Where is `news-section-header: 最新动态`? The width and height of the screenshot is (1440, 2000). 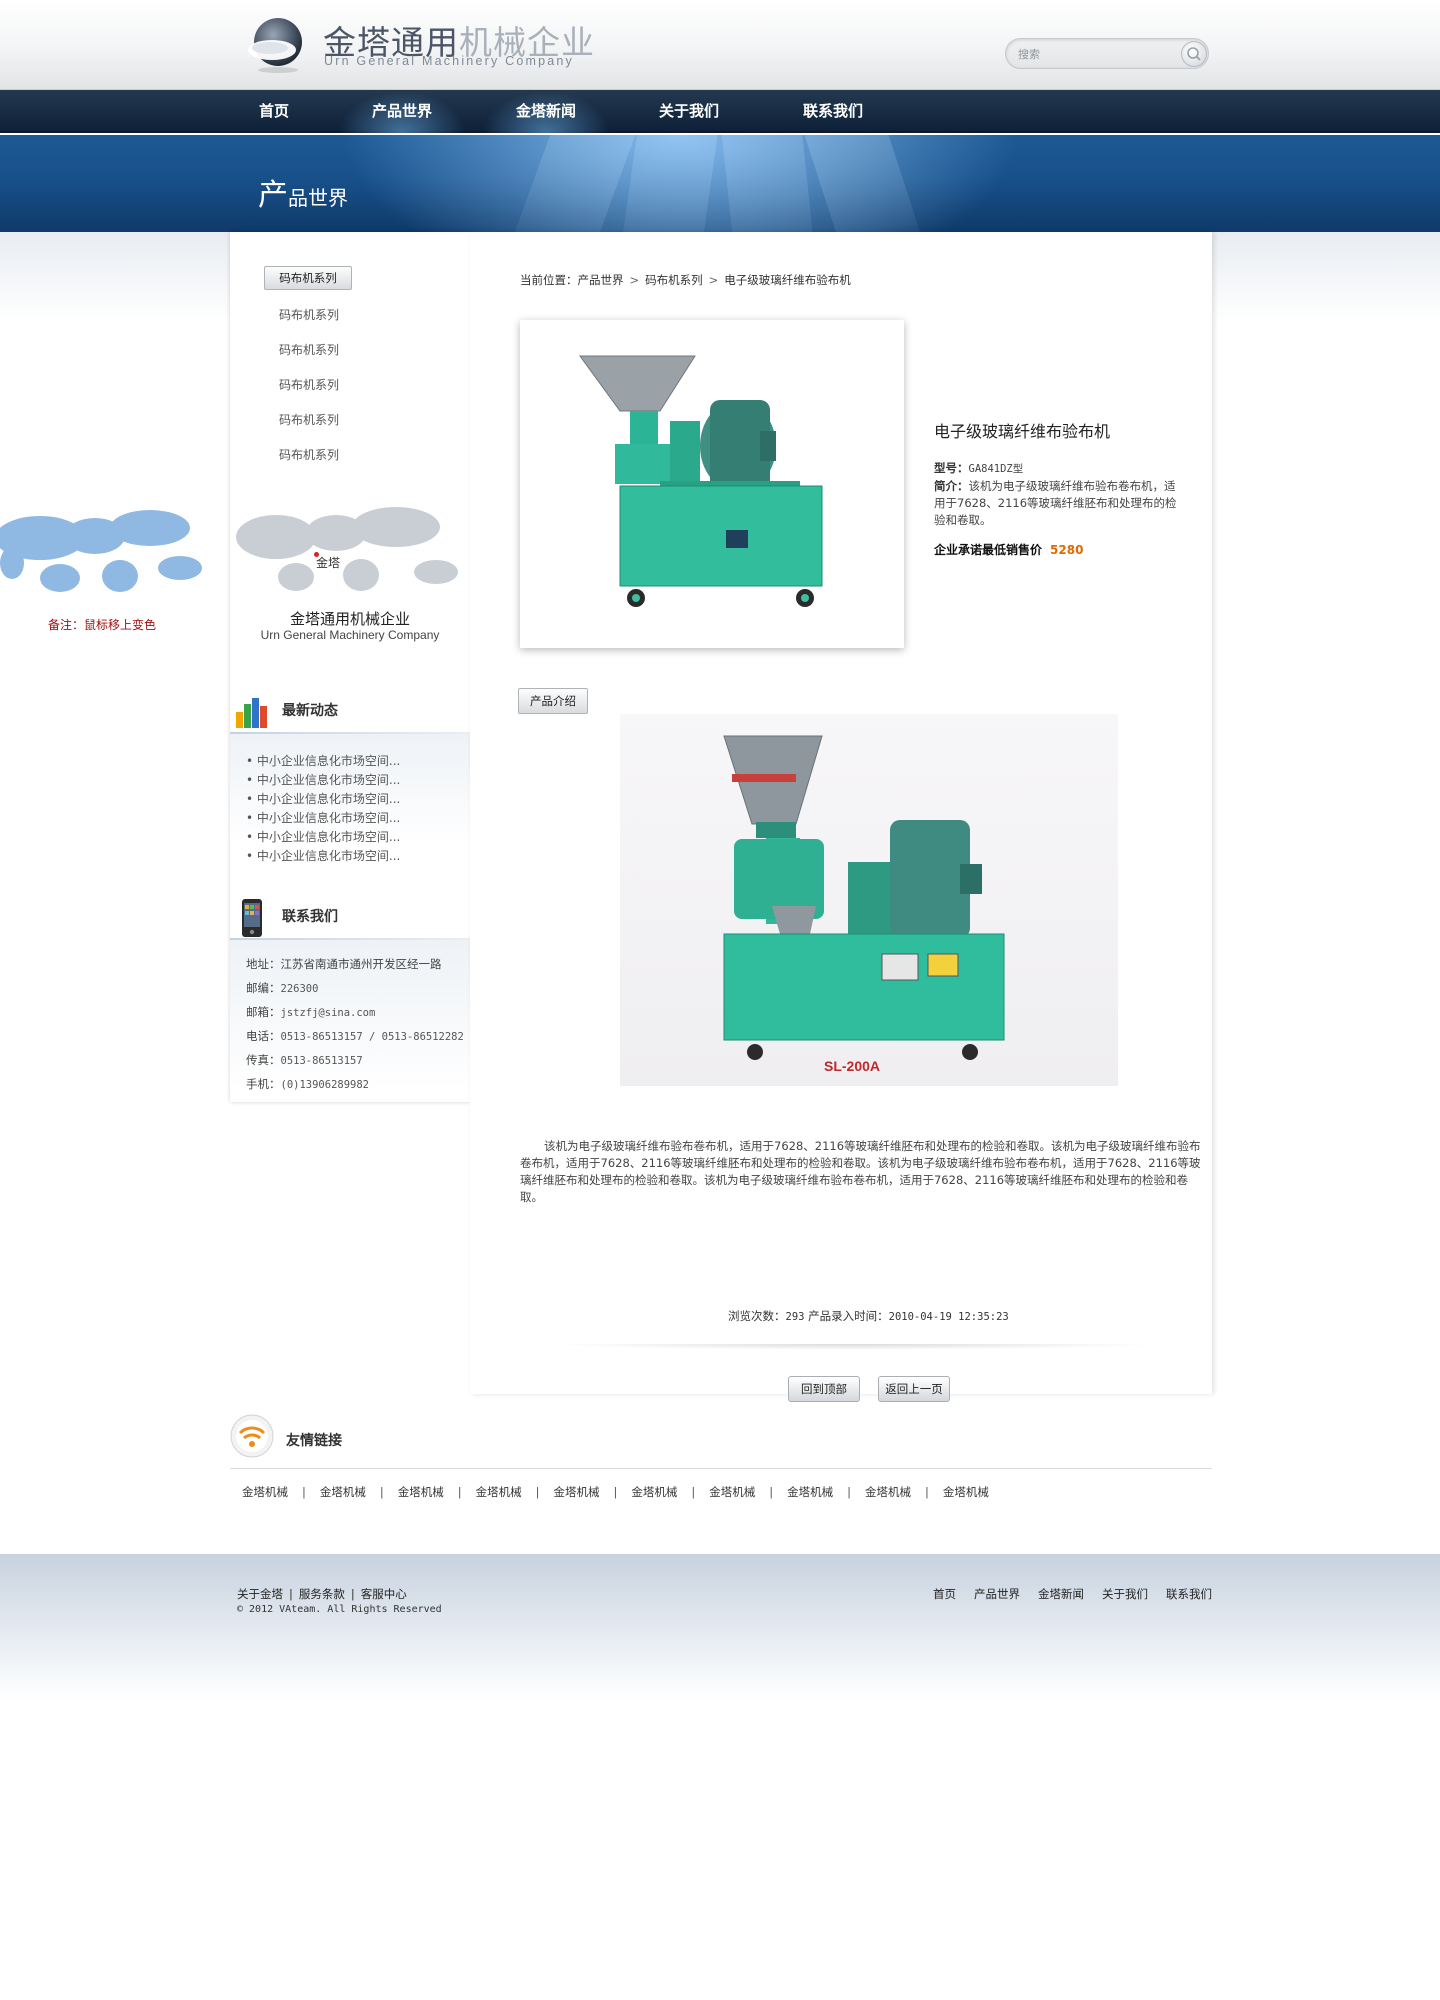
news-section-header: 最新动态 is located at coordinates (350, 710).